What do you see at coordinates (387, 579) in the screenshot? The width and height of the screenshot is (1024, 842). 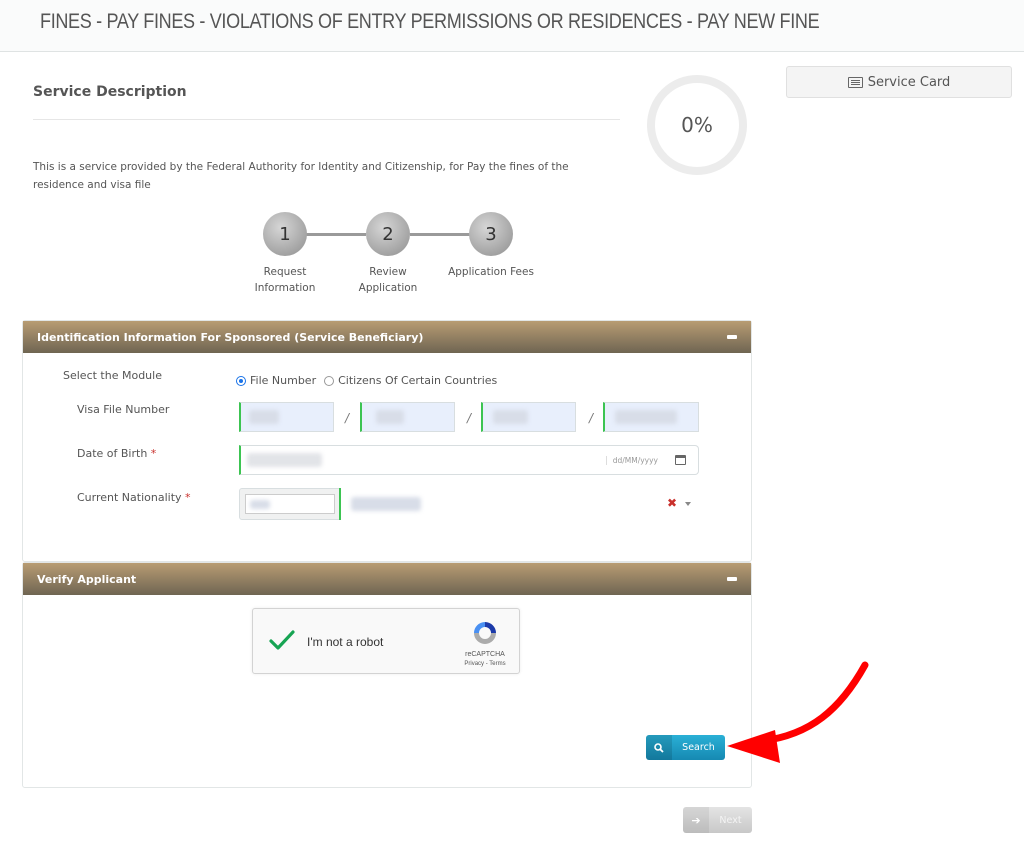 I see `verify-panel-header: Verify Applicant` at bounding box center [387, 579].